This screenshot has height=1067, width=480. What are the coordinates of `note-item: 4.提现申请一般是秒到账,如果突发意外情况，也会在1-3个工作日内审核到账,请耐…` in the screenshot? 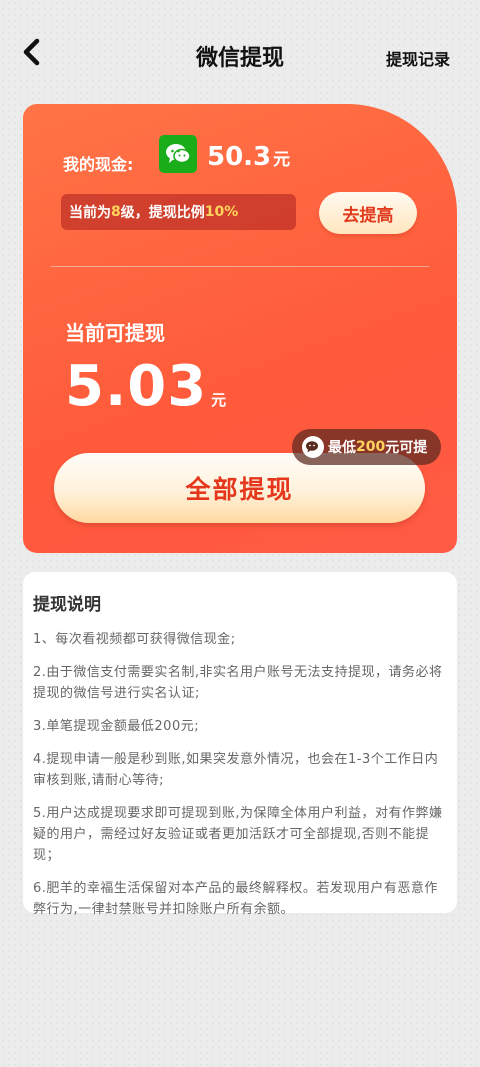 It's located at (236, 770).